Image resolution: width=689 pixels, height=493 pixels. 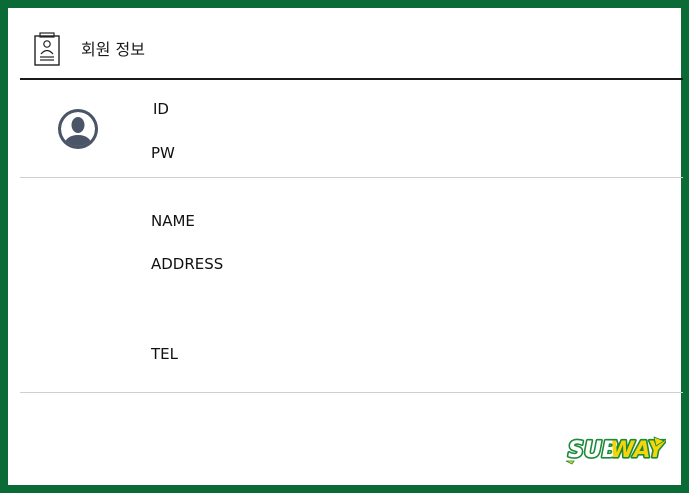 I want to click on subway-logo: SUB WAY SUB WAY, so click(x=615, y=450).